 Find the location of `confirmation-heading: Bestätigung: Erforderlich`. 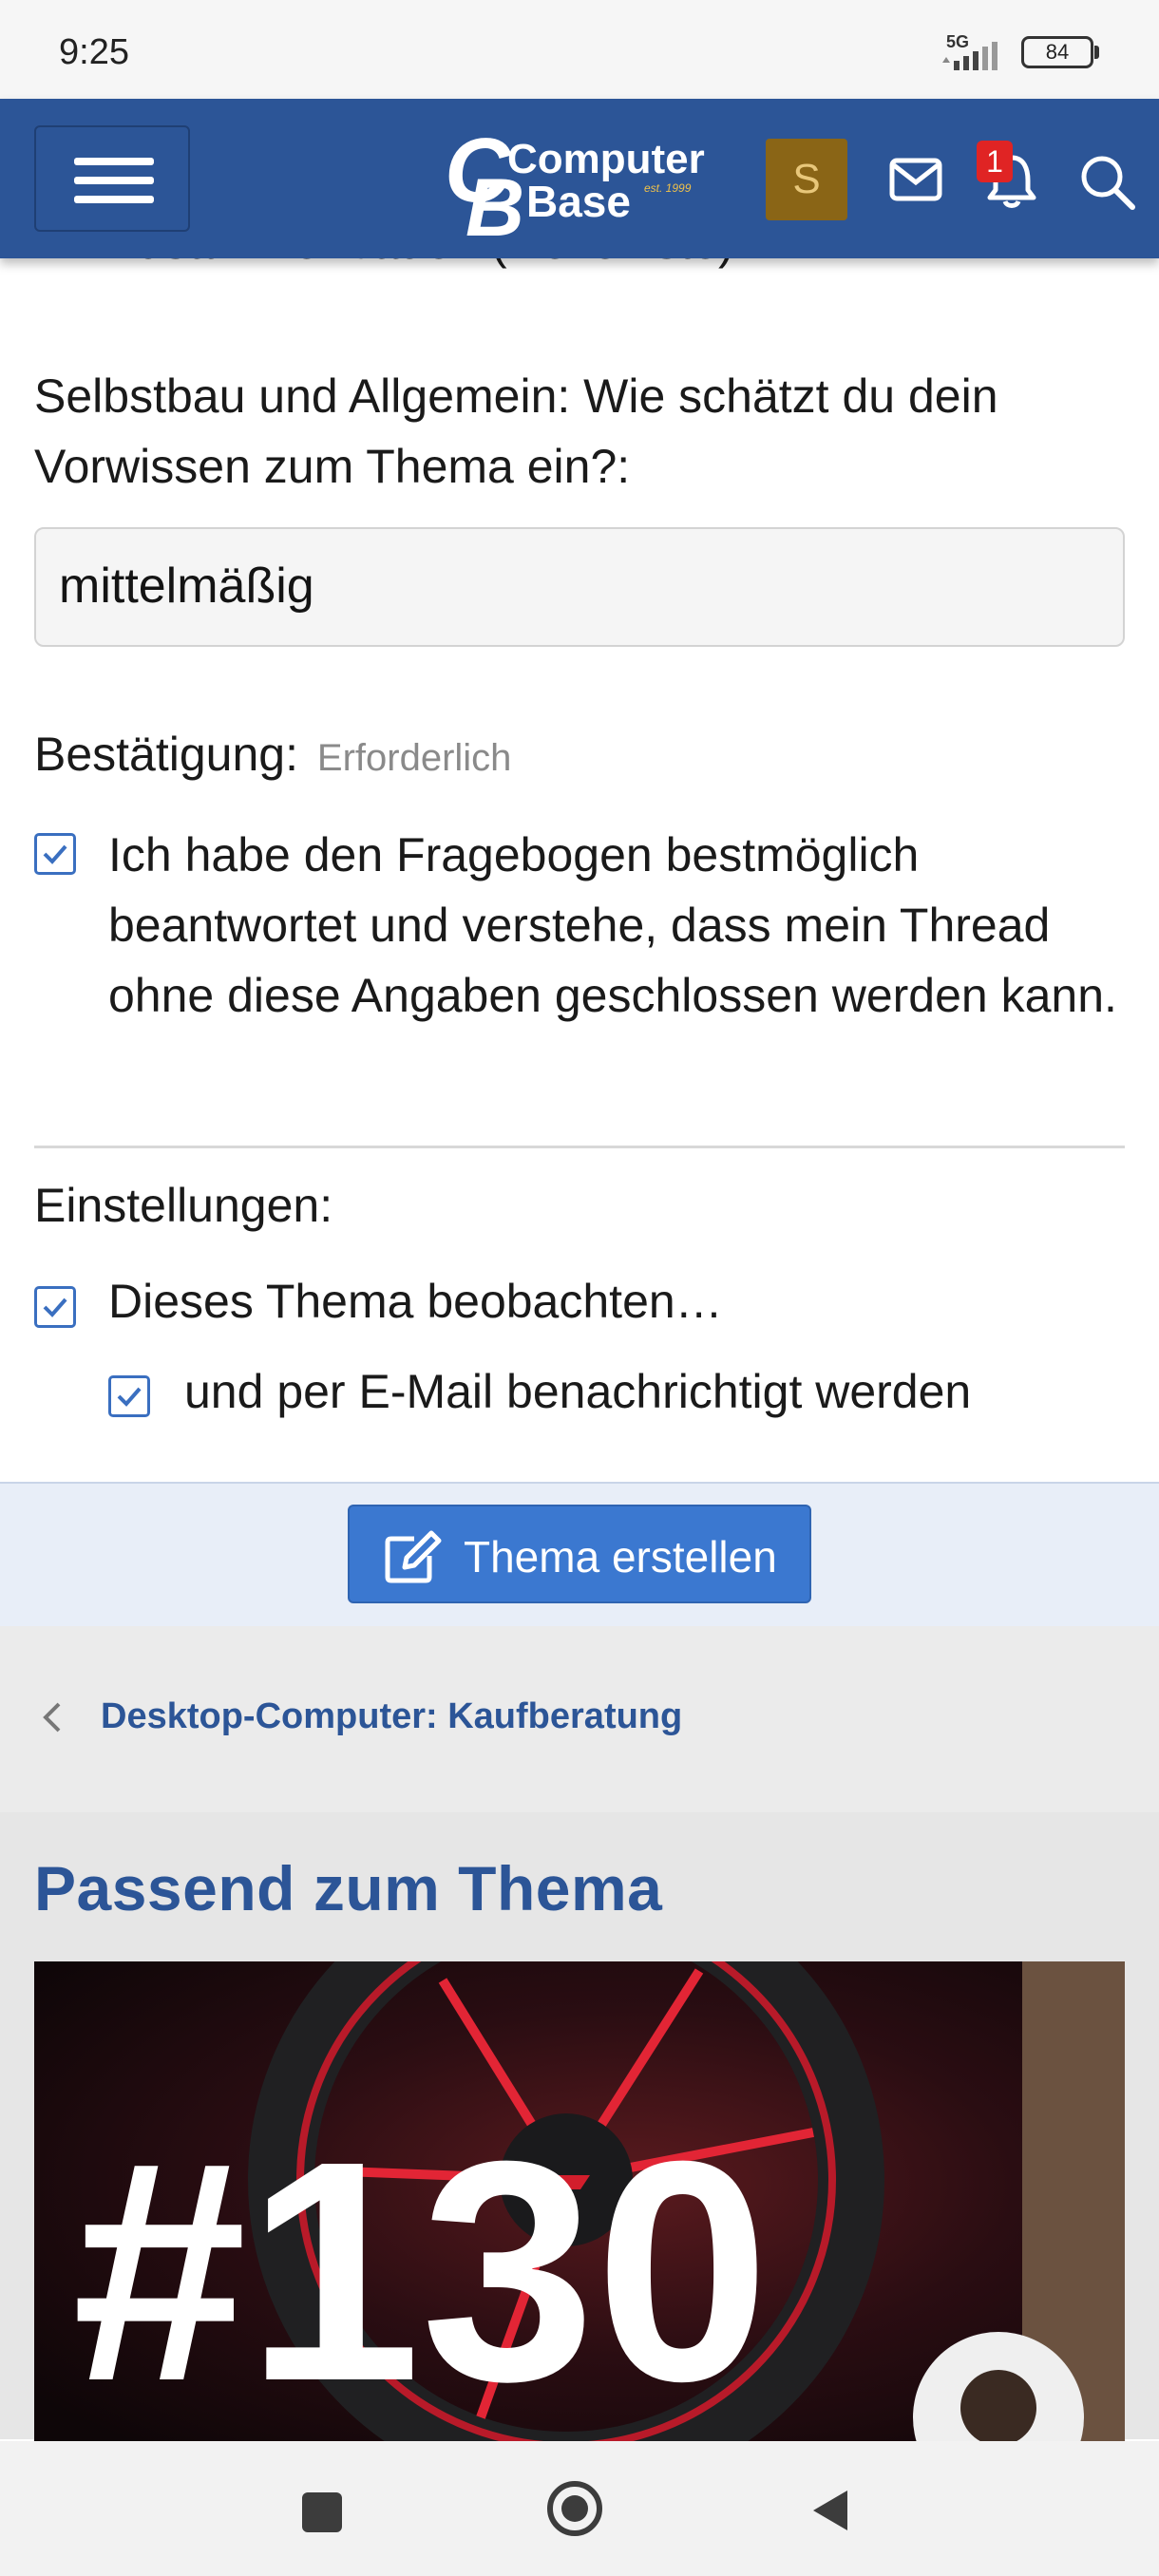

confirmation-heading: Bestätigung: Erforderlich is located at coordinates (272, 754).